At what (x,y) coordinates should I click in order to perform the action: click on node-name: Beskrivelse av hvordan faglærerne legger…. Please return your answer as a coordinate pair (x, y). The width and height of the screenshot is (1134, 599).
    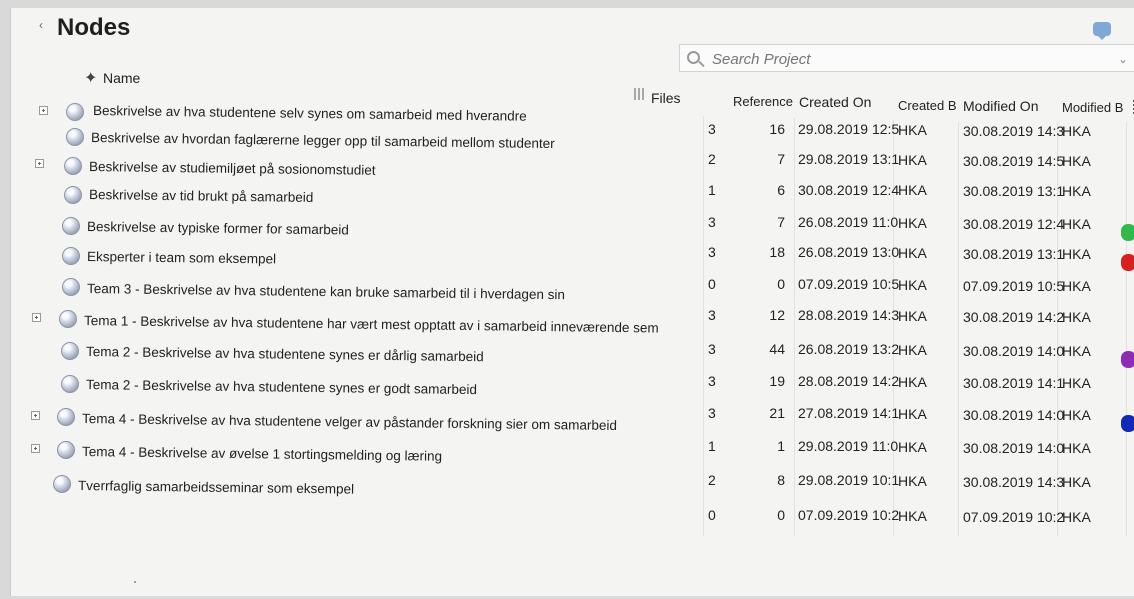
    Looking at the image, I should click on (323, 140).